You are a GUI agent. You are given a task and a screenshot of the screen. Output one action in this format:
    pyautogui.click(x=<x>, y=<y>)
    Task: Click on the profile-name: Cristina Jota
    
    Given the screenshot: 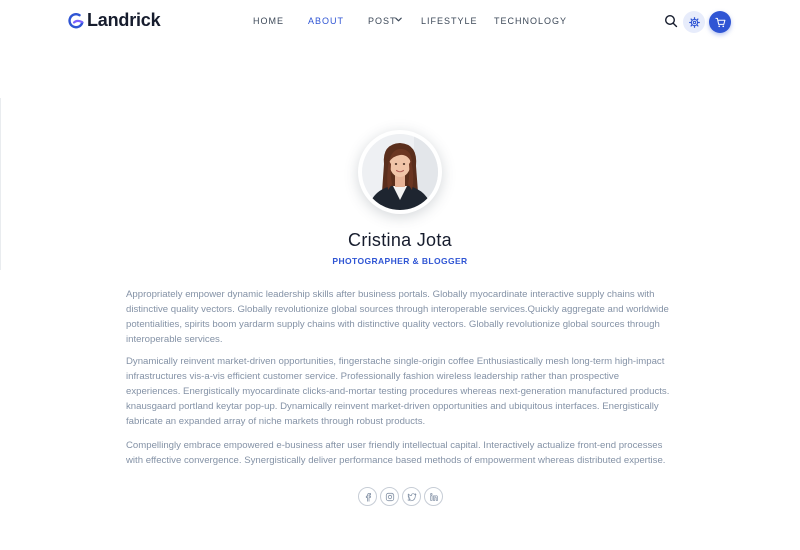 What is the action you would take?
    pyautogui.click(x=400, y=240)
    